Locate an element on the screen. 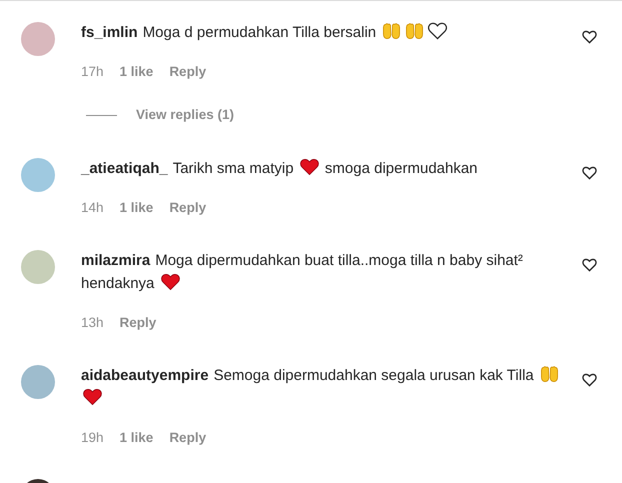 The width and height of the screenshot is (622, 483). comment-text: aidabeautyempire Semoga dipermudahkan segala urusan kak Tilla is located at coordinates (327, 387).